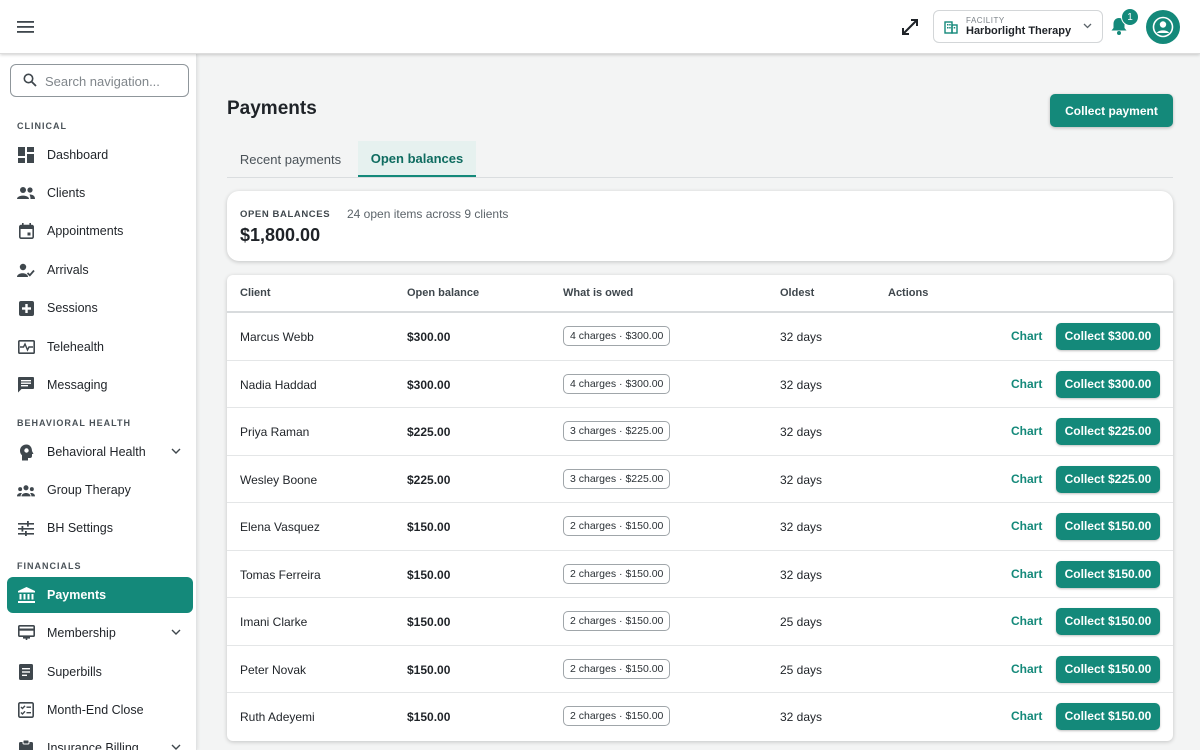 Image resolution: width=1200 pixels, height=750 pixels. What do you see at coordinates (26, 347) in the screenshot?
I see `monitor-pulse-icon` at bounding box center [26, 347].